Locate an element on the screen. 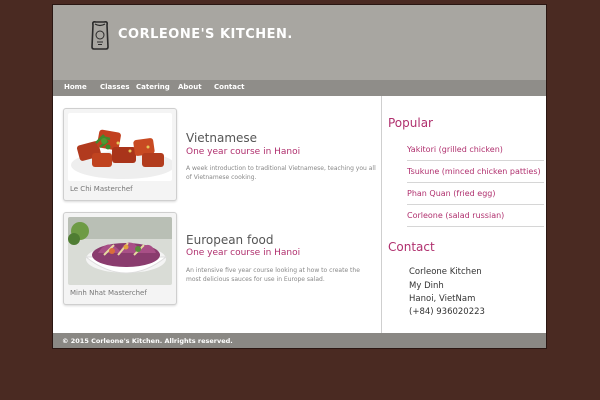  rice-bag-icon is located at coordinates (100, 35).